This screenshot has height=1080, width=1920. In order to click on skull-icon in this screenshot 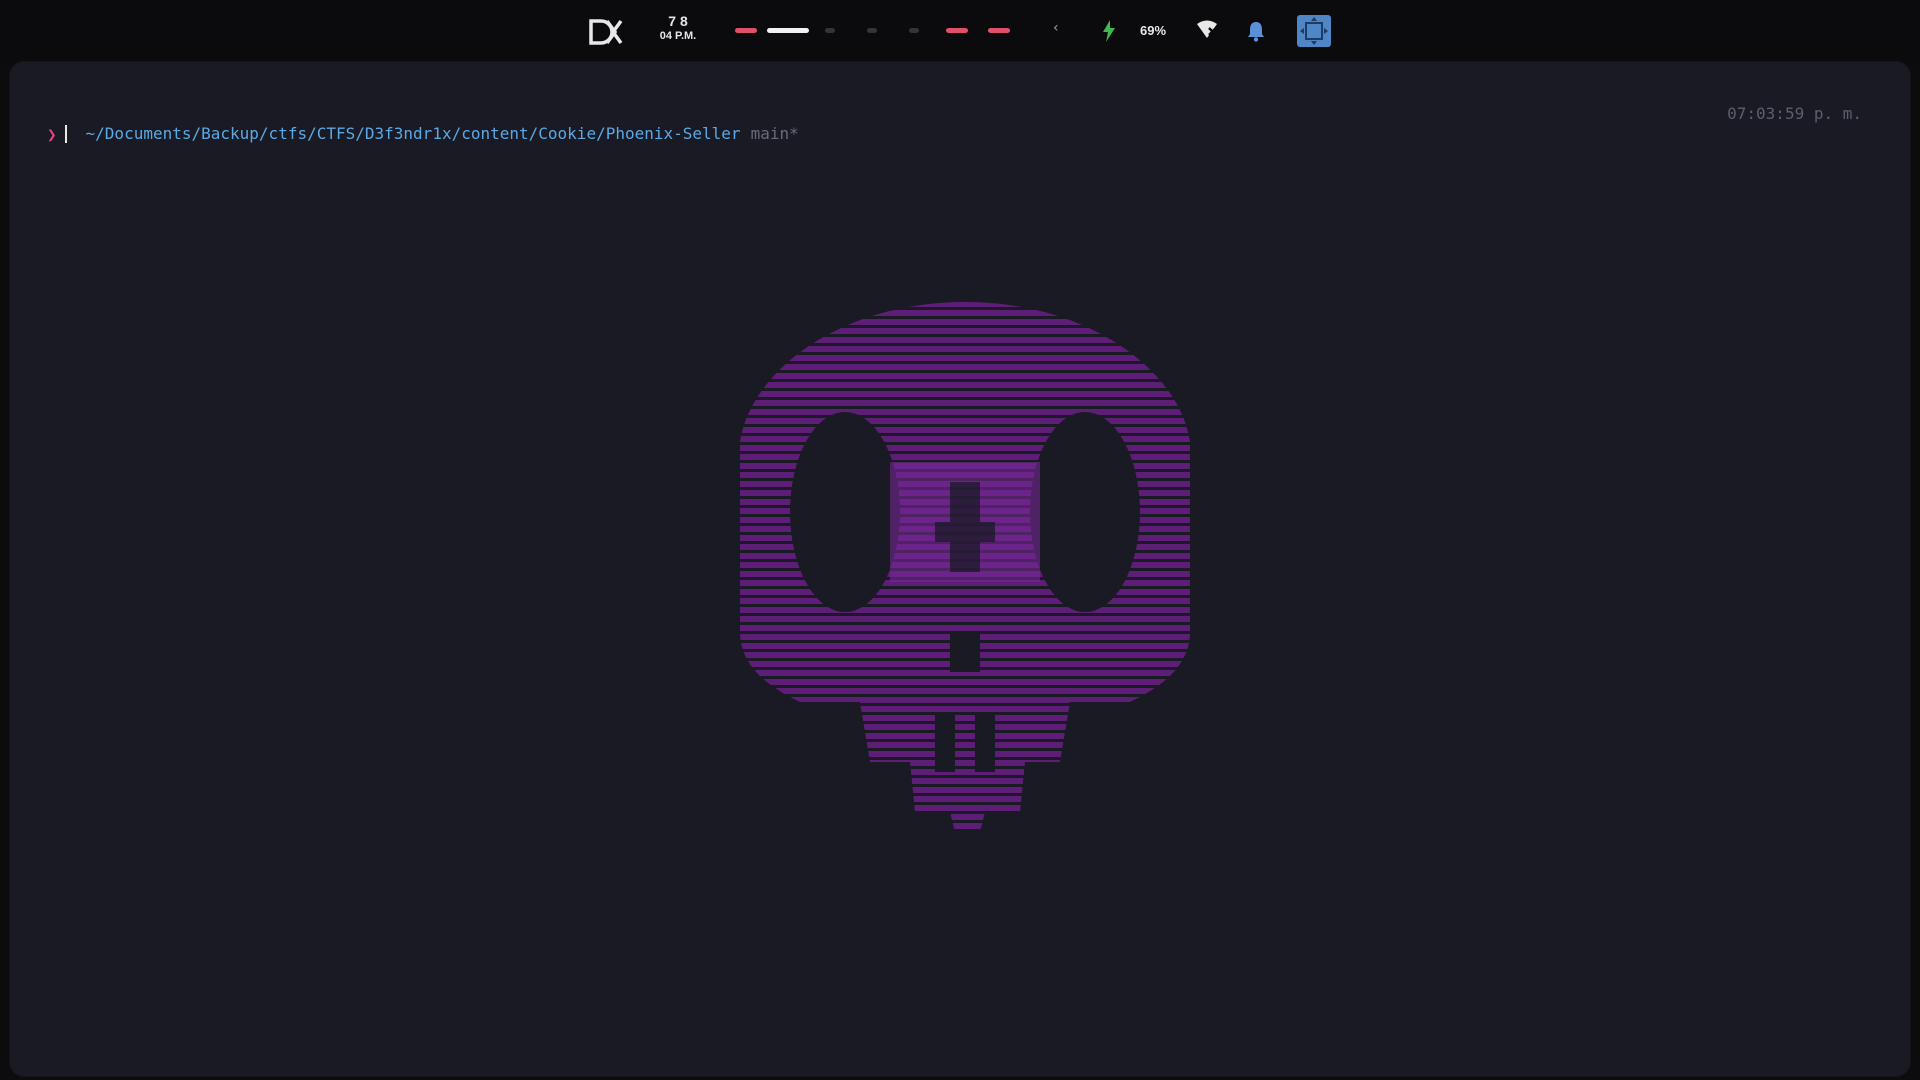, I will do `click(965, 562)`.